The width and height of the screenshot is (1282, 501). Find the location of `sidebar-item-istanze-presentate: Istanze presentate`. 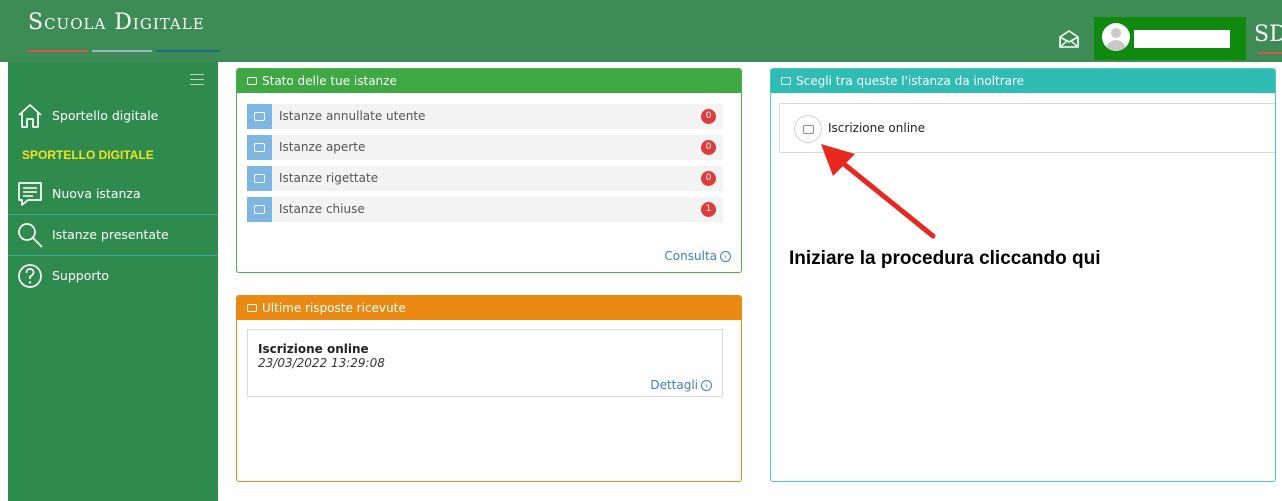

sidebar-item-istanze-presentate: Istanze presentate is located at coordinates (113, 235).